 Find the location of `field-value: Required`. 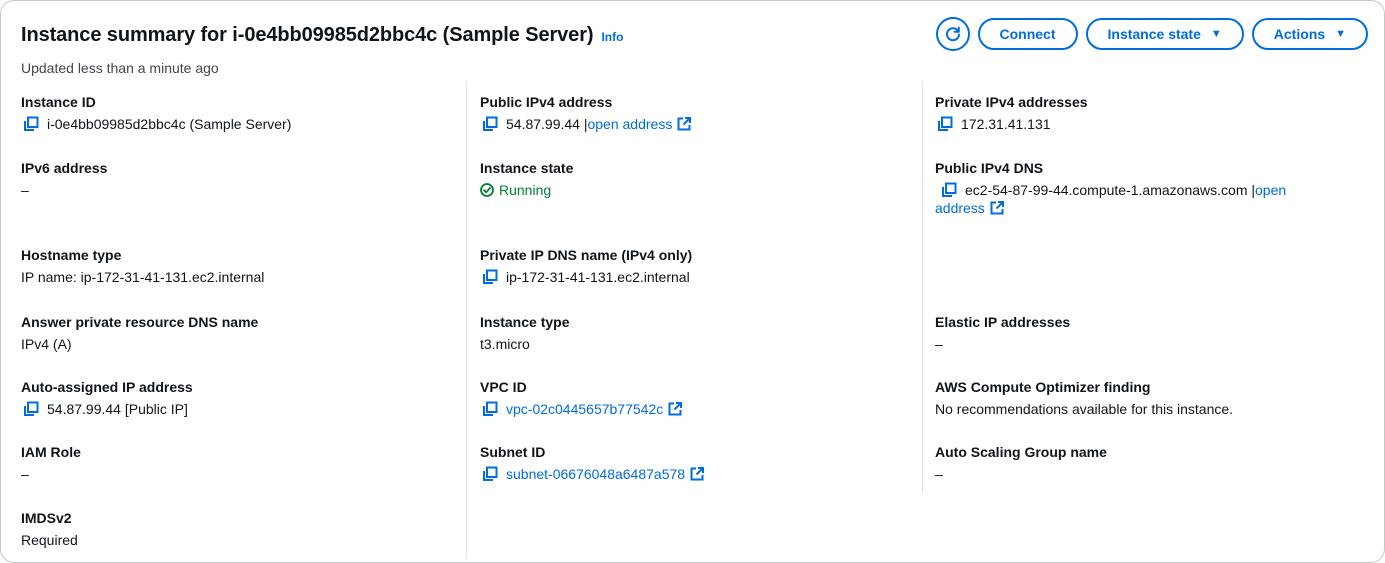

field-value: Required is located at coordinates (49, 540).